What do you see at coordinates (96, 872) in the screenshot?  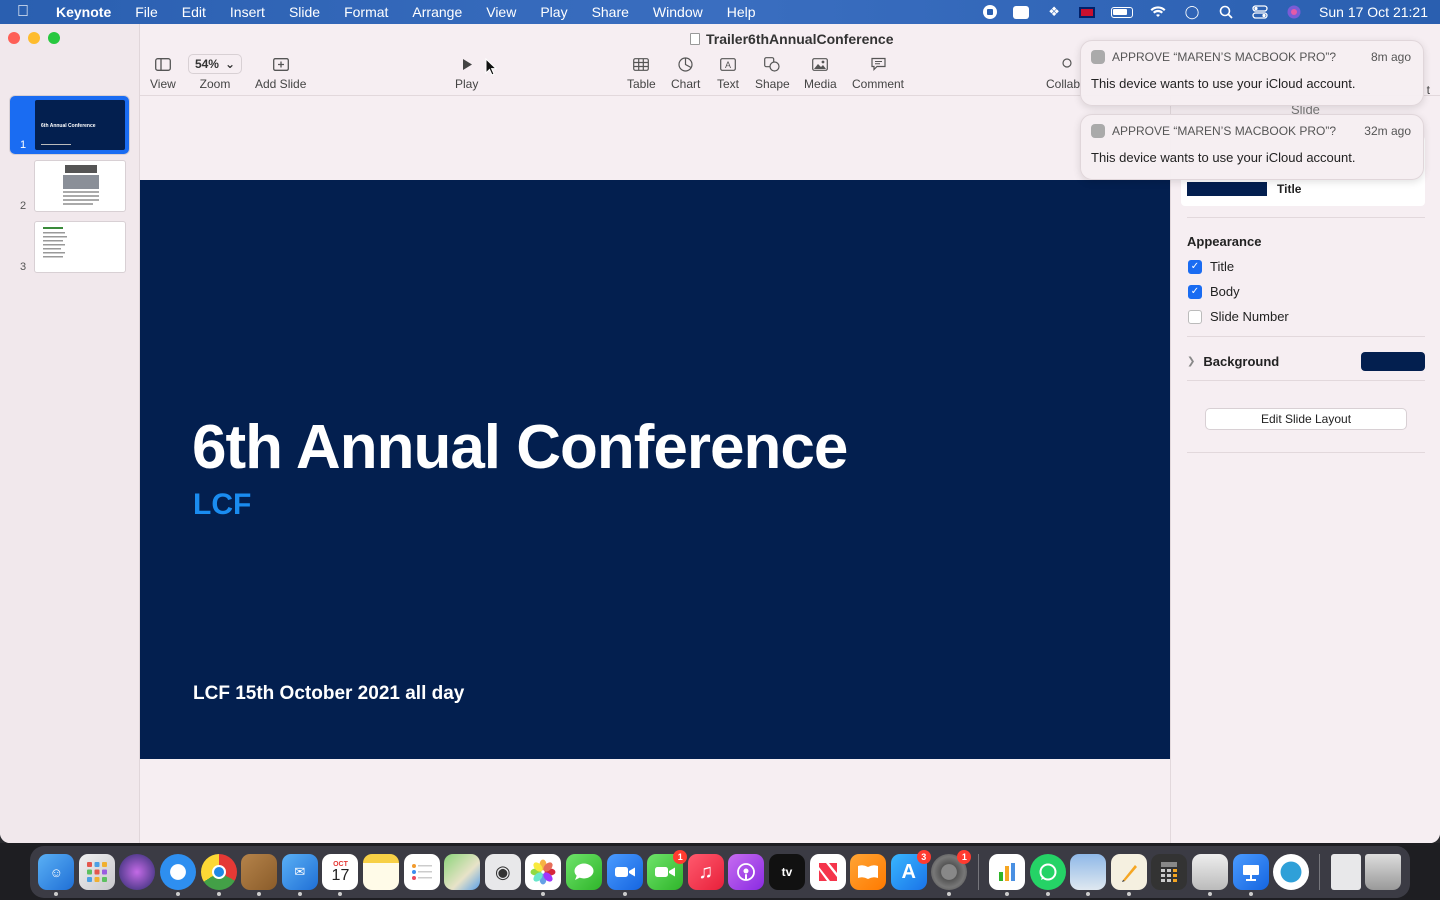 I see `launchpad-icon` at bounding box center [96, 872].